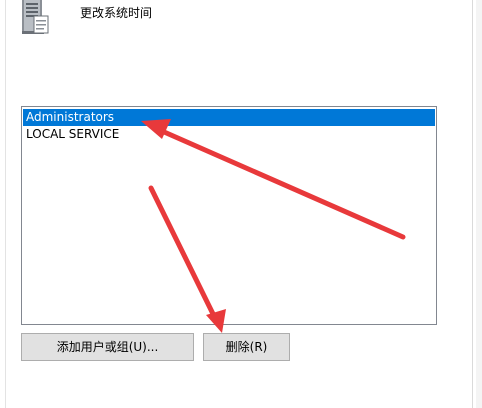  Describe the element at coordinates (5, 204) in the screenshot. I see `dialog-left-edge` at that location.